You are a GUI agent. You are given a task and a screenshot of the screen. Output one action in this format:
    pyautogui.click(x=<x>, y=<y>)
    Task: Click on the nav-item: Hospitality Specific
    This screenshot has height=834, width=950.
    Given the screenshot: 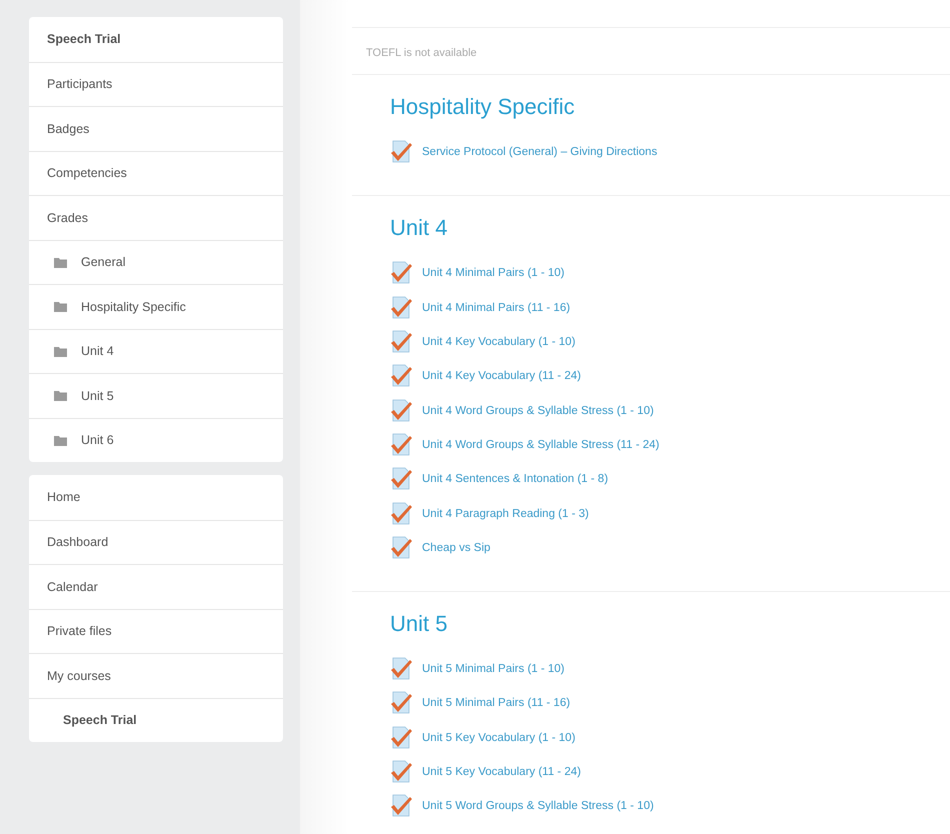 What is the action you would take?
    pyautogui.click(x=156, y=306)
    